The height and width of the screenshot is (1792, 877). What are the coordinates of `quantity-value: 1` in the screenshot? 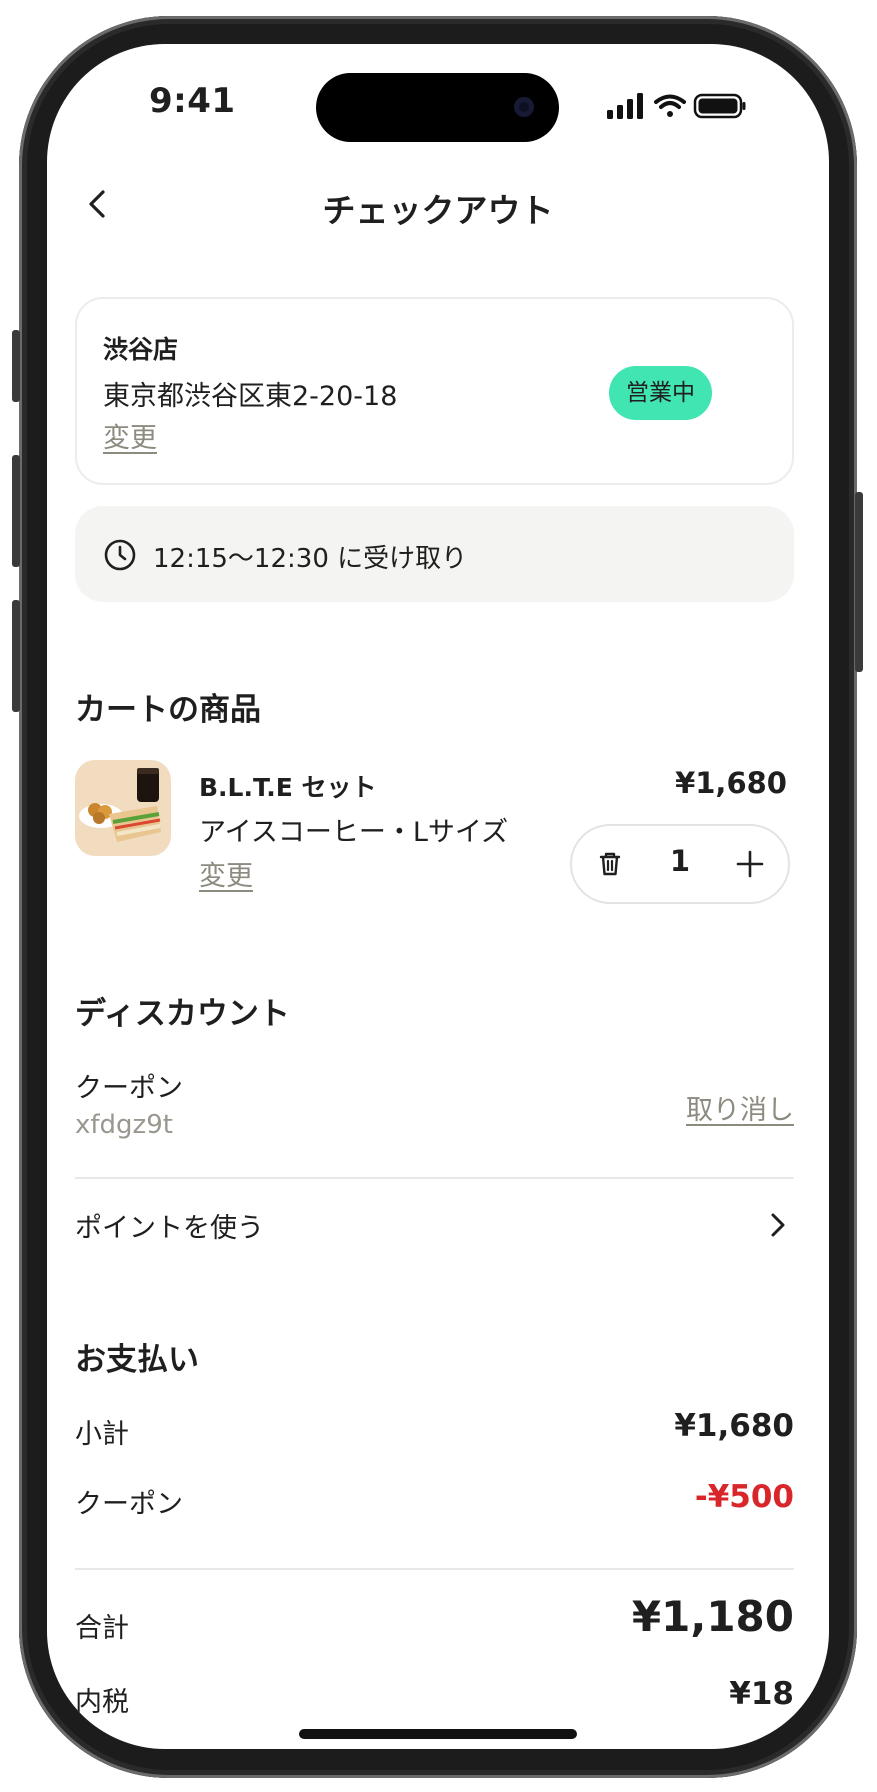 It's located at (680, 861).